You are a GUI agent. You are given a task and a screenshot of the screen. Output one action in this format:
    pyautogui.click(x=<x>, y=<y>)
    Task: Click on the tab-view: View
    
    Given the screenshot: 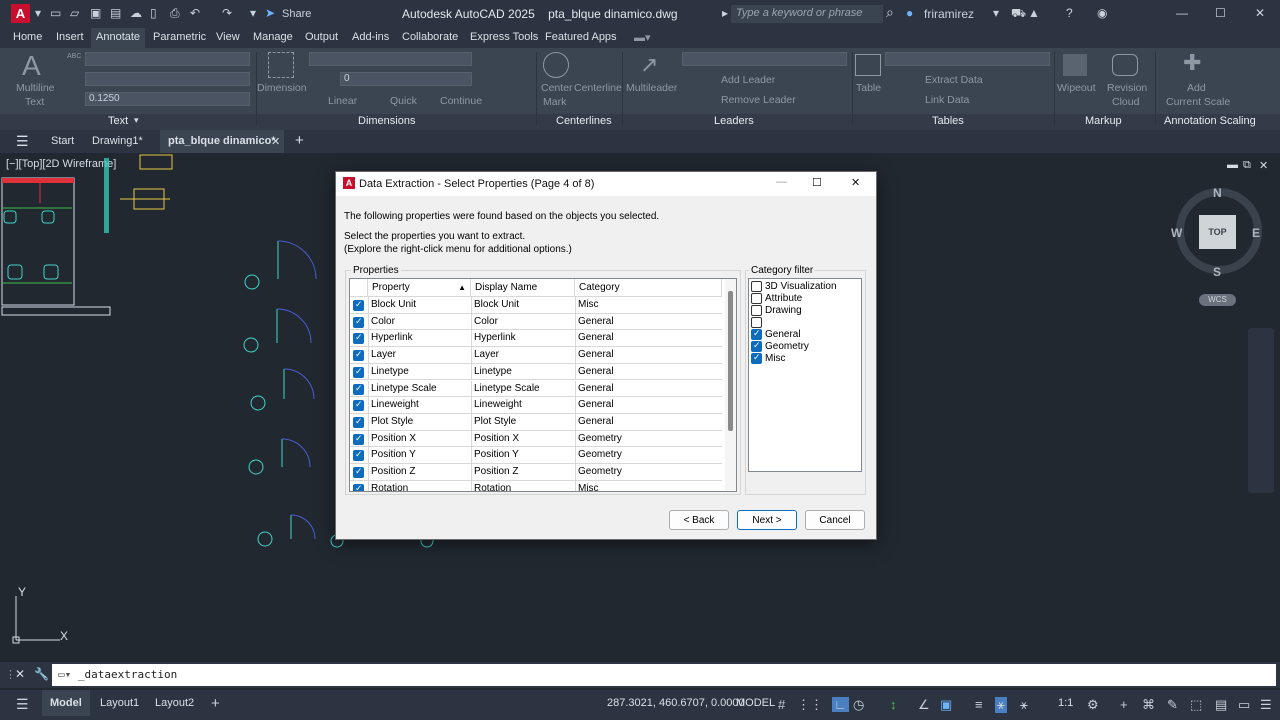 What is the action you would take?
    pyautogui.click(x=228, y=37)
    